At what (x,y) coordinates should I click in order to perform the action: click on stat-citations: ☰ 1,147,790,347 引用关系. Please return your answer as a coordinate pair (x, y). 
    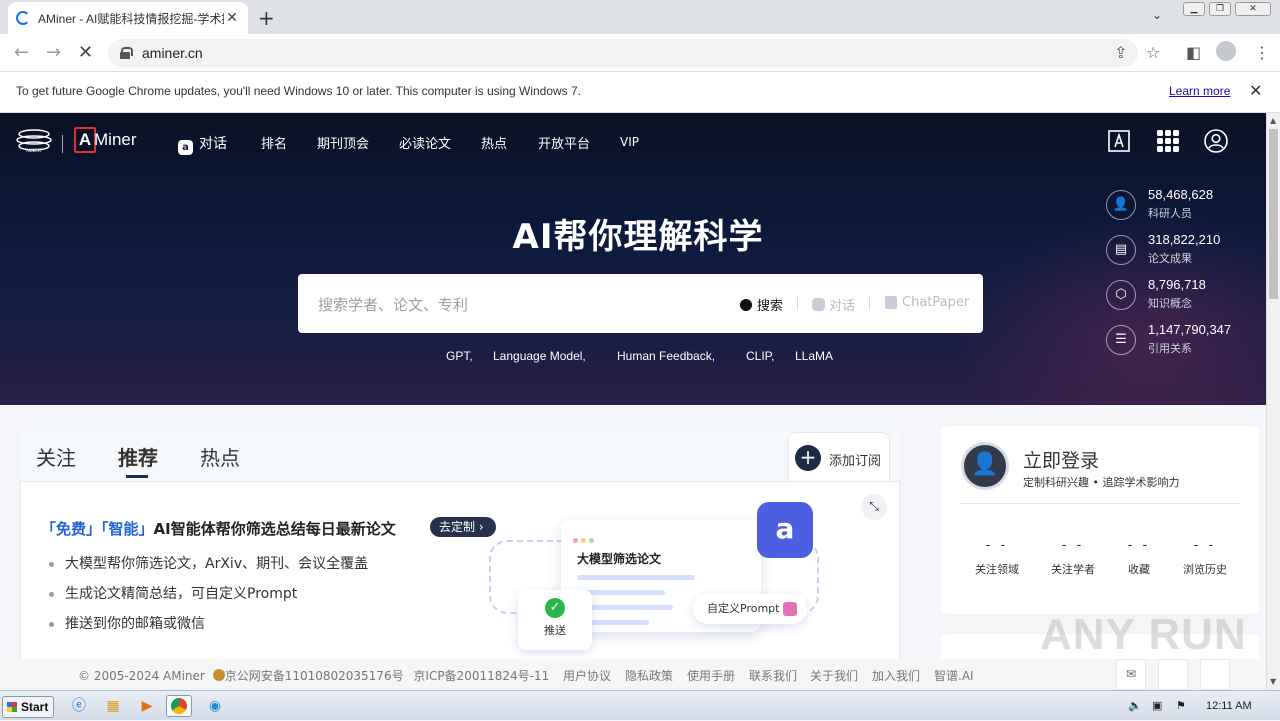
    Looking at the image, I should click on (1181, 340).